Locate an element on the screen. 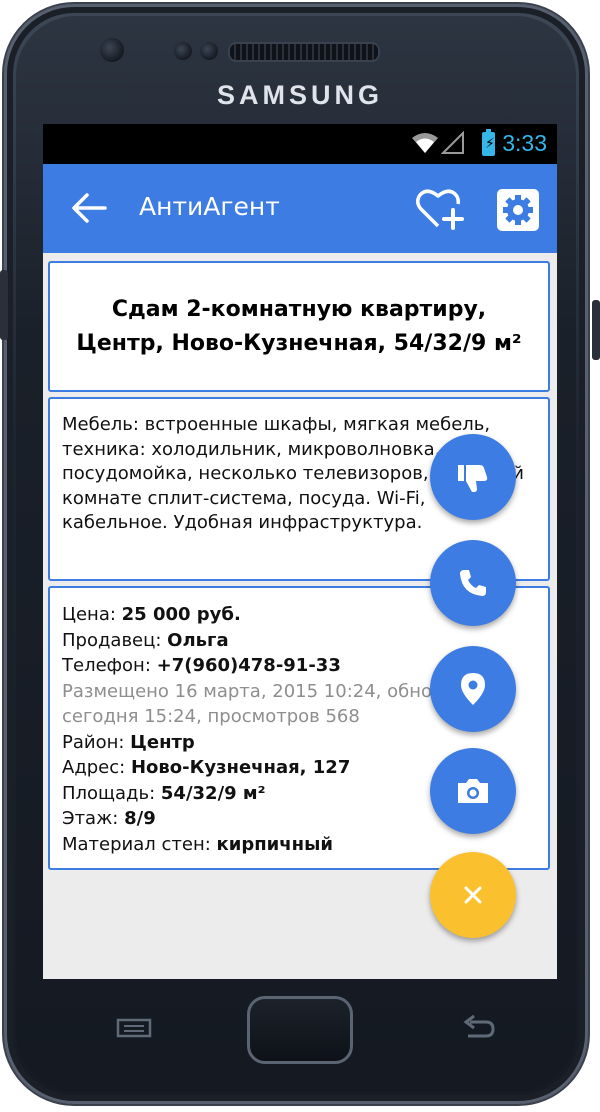 The image size is (600, 1112). district-label: Район: is located at coordinates (96, 742).